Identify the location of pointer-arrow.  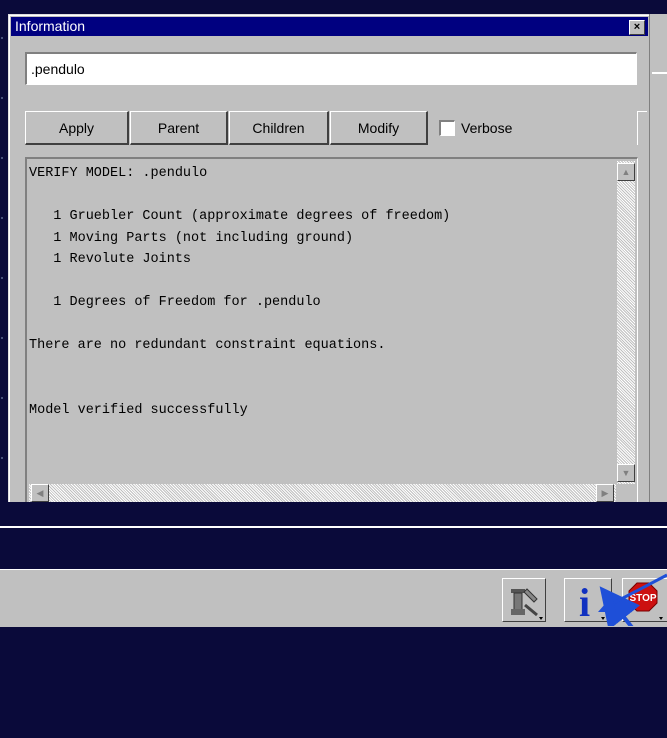
(632, 599).